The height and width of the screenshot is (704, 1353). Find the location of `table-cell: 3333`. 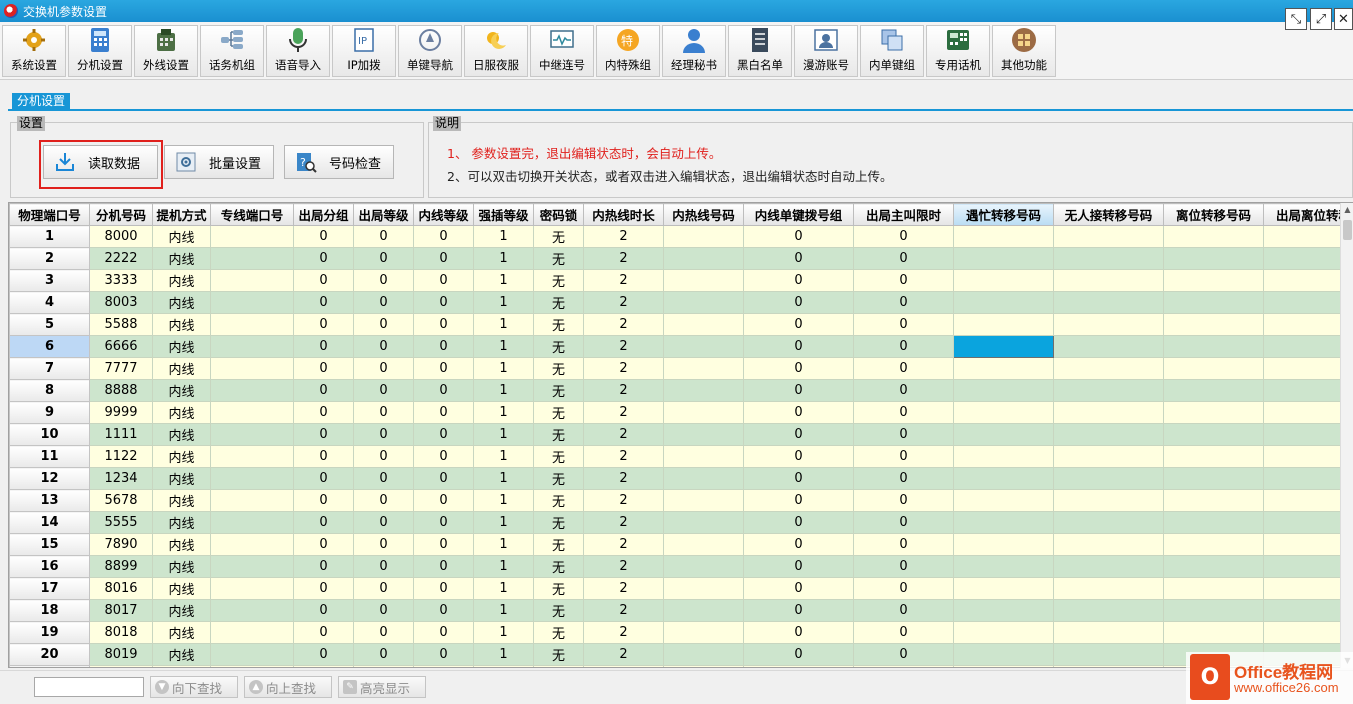

table-cell: 3333 is located at coordinates (121, 280).